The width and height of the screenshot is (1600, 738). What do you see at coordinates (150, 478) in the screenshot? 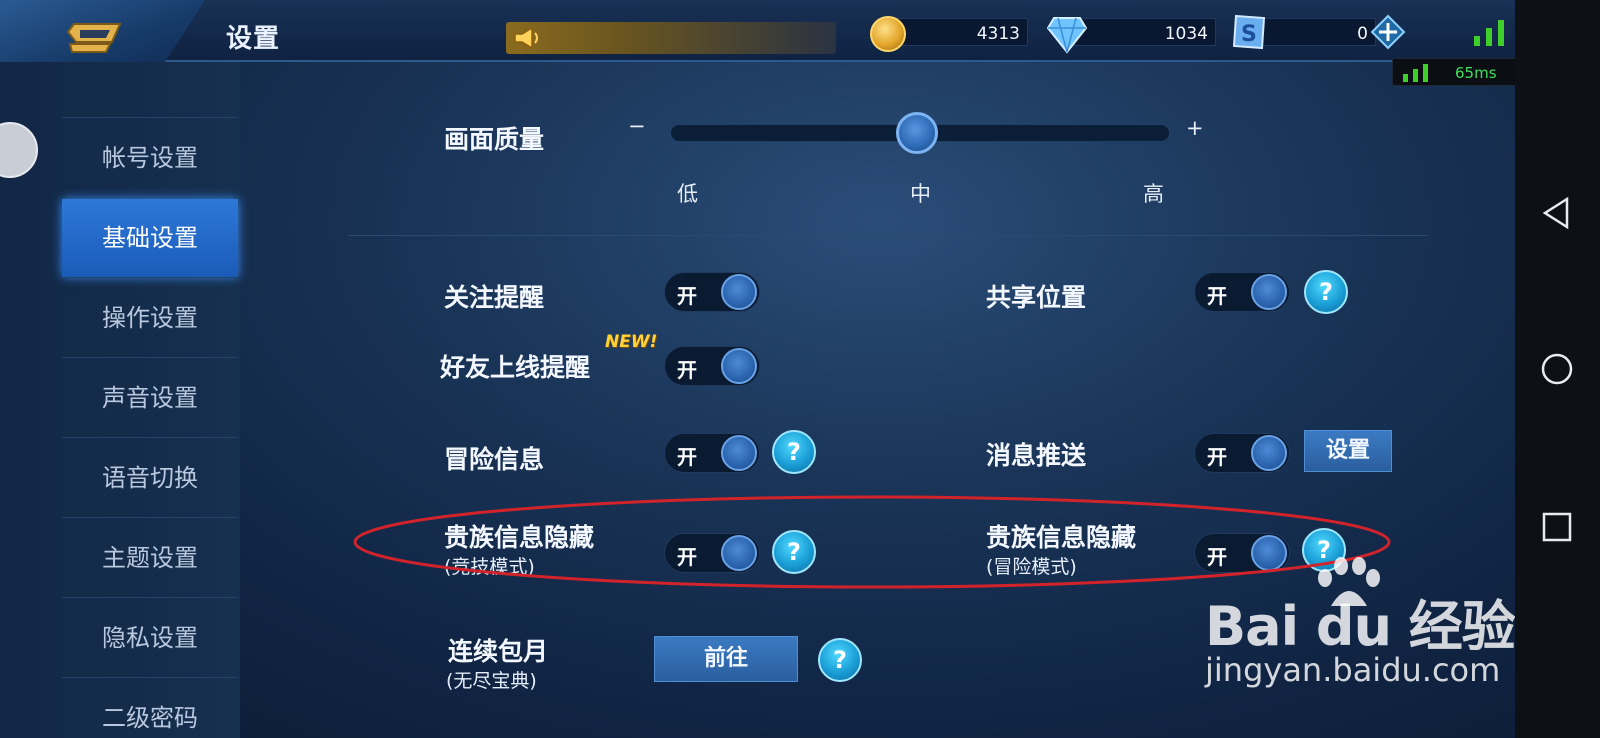
I see `sidebar-item-voice: 语音切换` at bounding box center [150, 478].